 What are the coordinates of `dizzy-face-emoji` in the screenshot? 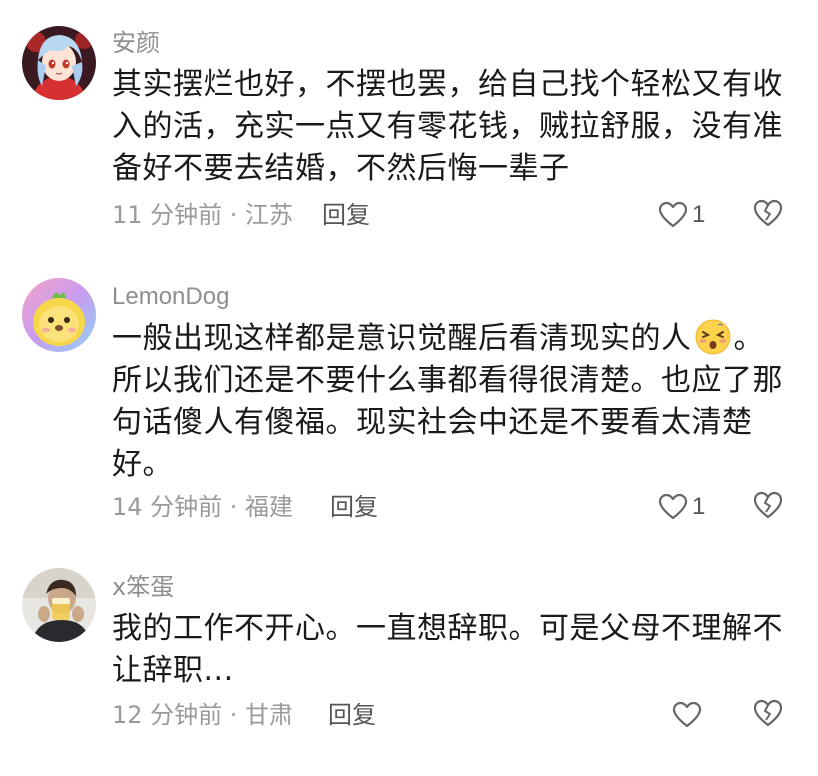 It's located at (712, 337).